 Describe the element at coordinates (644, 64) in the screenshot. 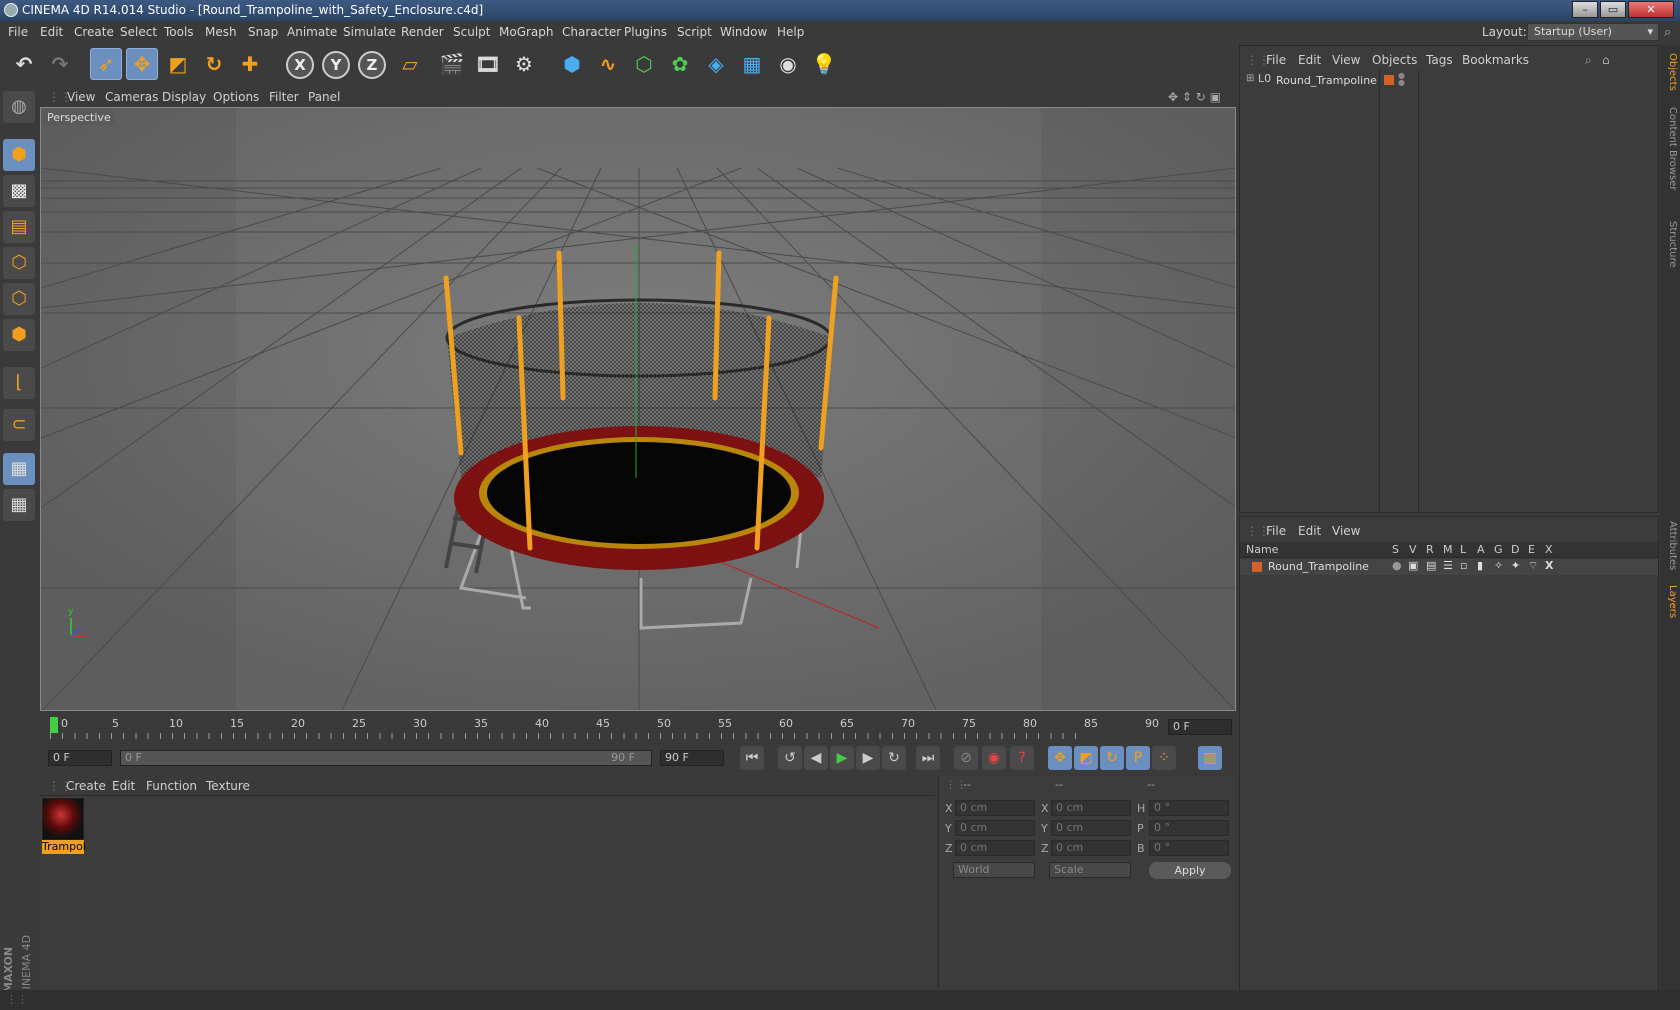

I see `subdivision-nurbs-icon: ⬡` at that location.